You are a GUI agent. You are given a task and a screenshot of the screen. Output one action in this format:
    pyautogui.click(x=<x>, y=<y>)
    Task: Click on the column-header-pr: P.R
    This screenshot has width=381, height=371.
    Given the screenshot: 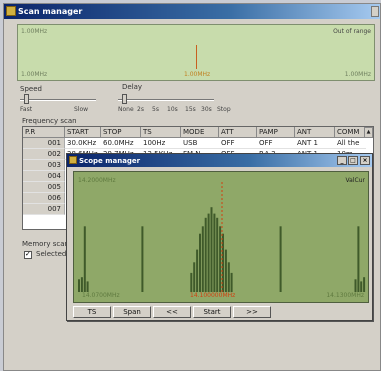 What is the action you would take?
    pyautogui.click(x=44, y=132)
    